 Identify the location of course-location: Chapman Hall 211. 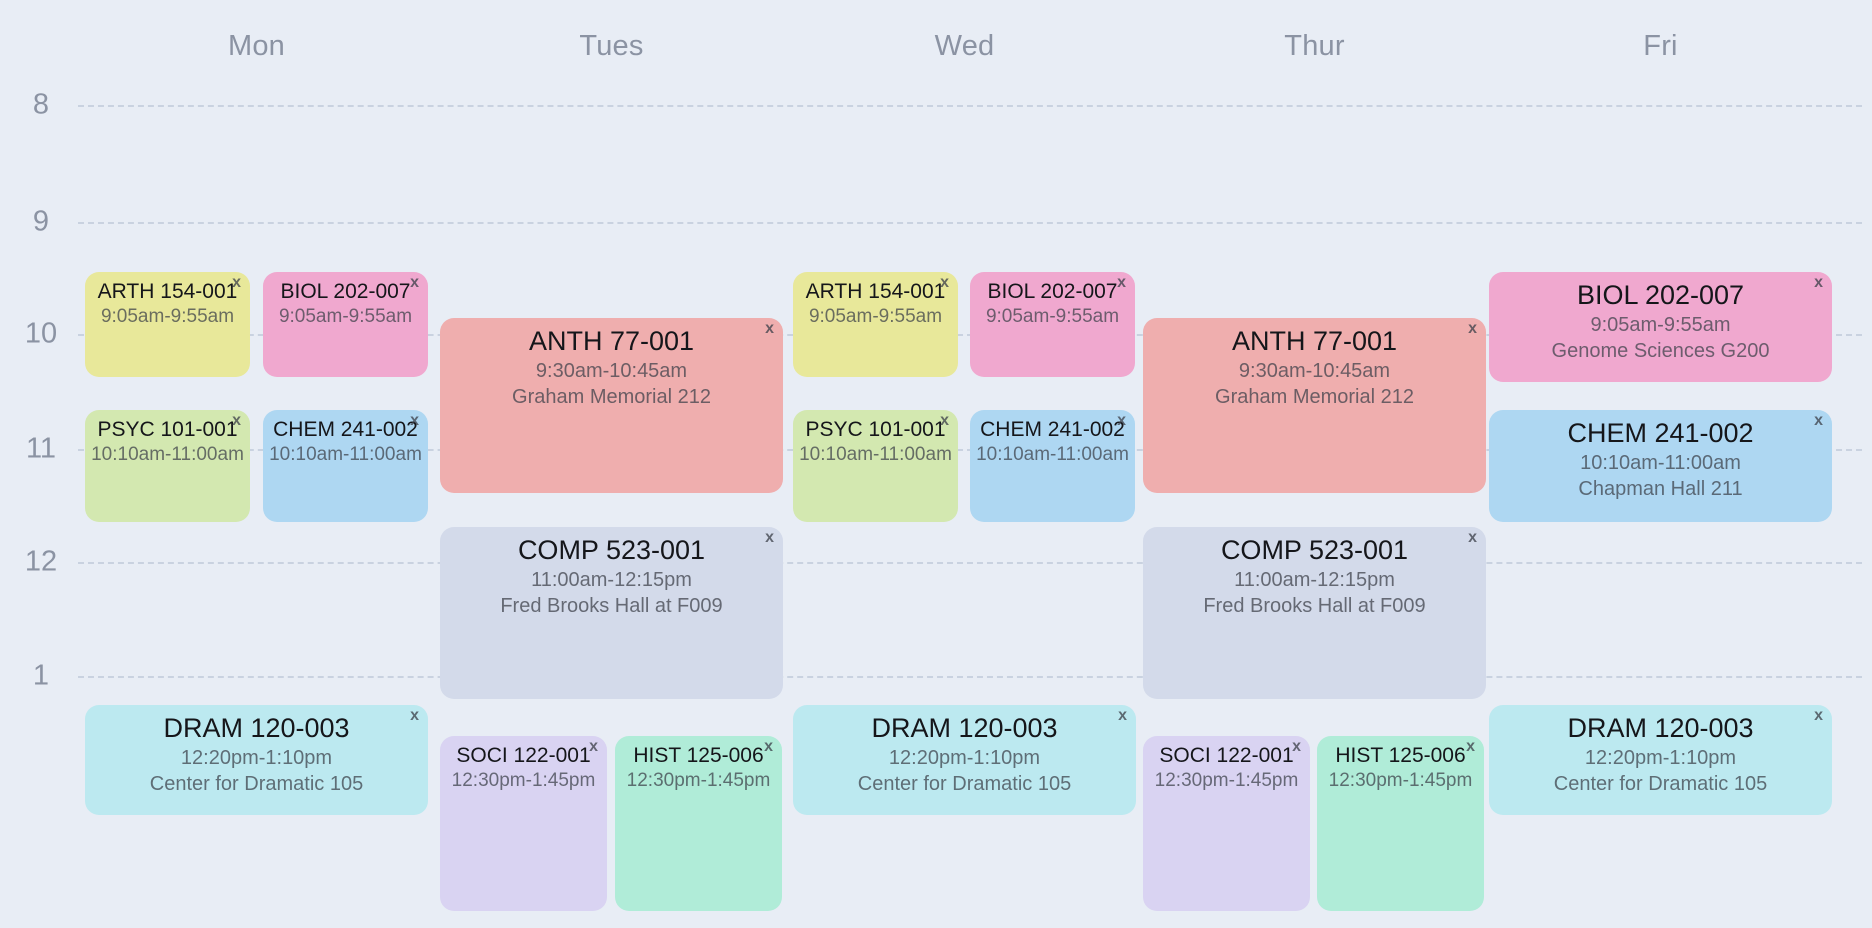
(1660, 488).